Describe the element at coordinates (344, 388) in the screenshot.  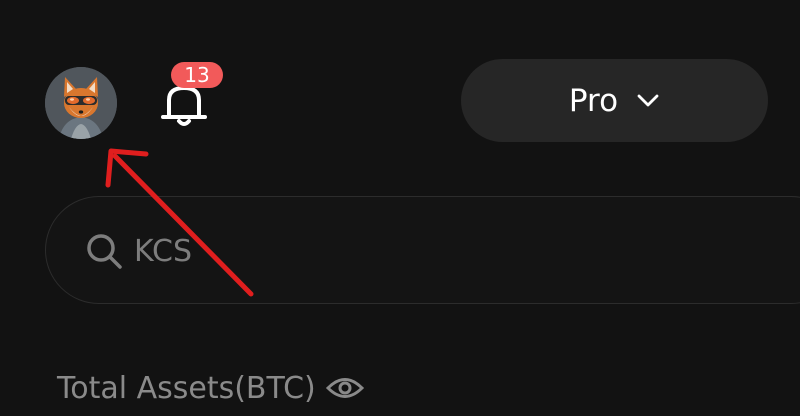
I see `eye-icon` at that location.